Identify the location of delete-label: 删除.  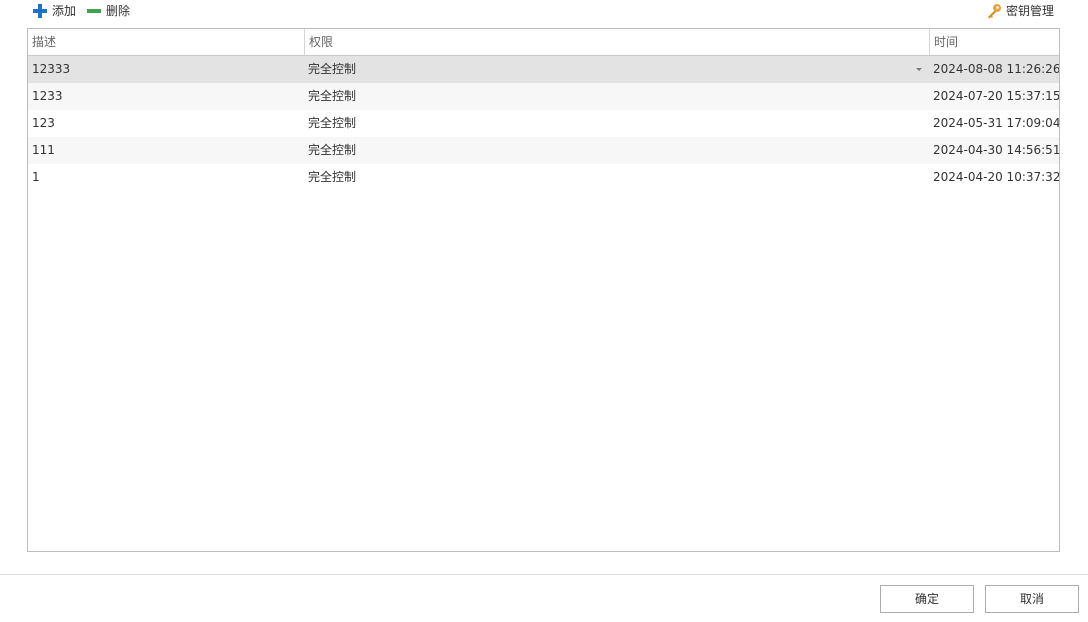
(118, 11).